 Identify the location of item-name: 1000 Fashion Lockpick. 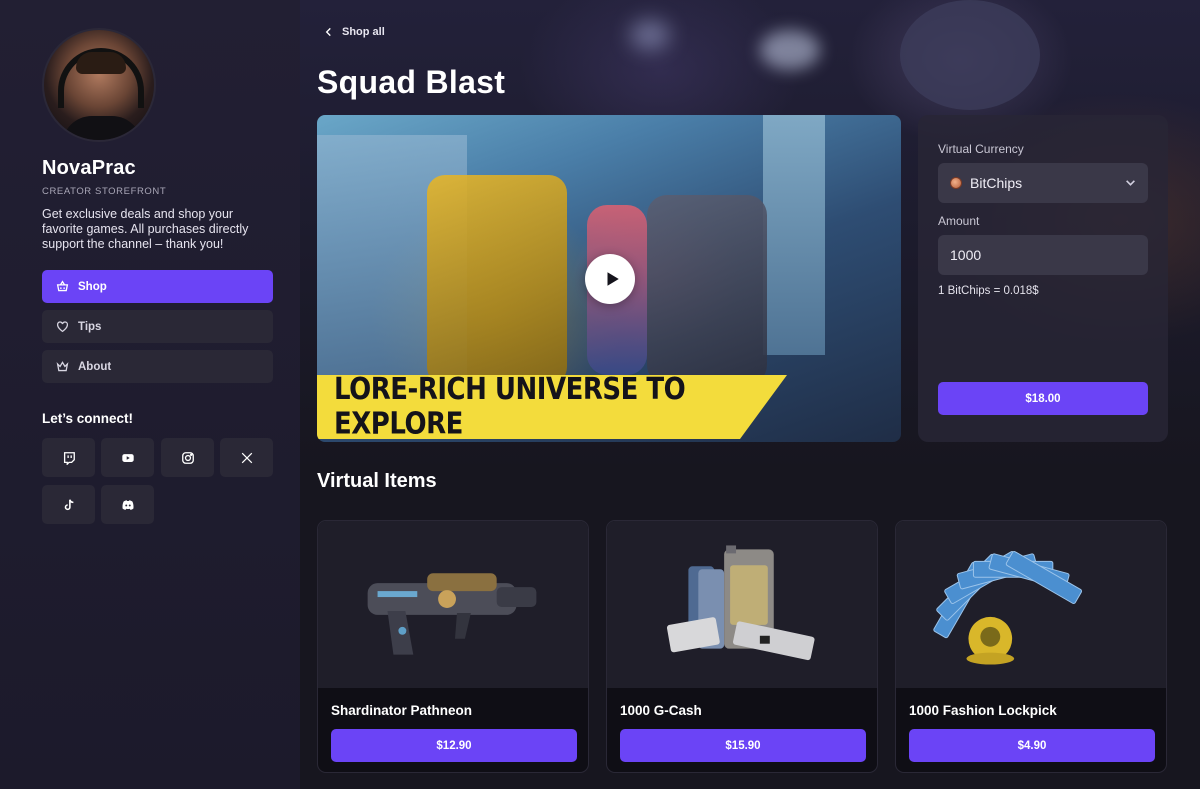
(983, 710).